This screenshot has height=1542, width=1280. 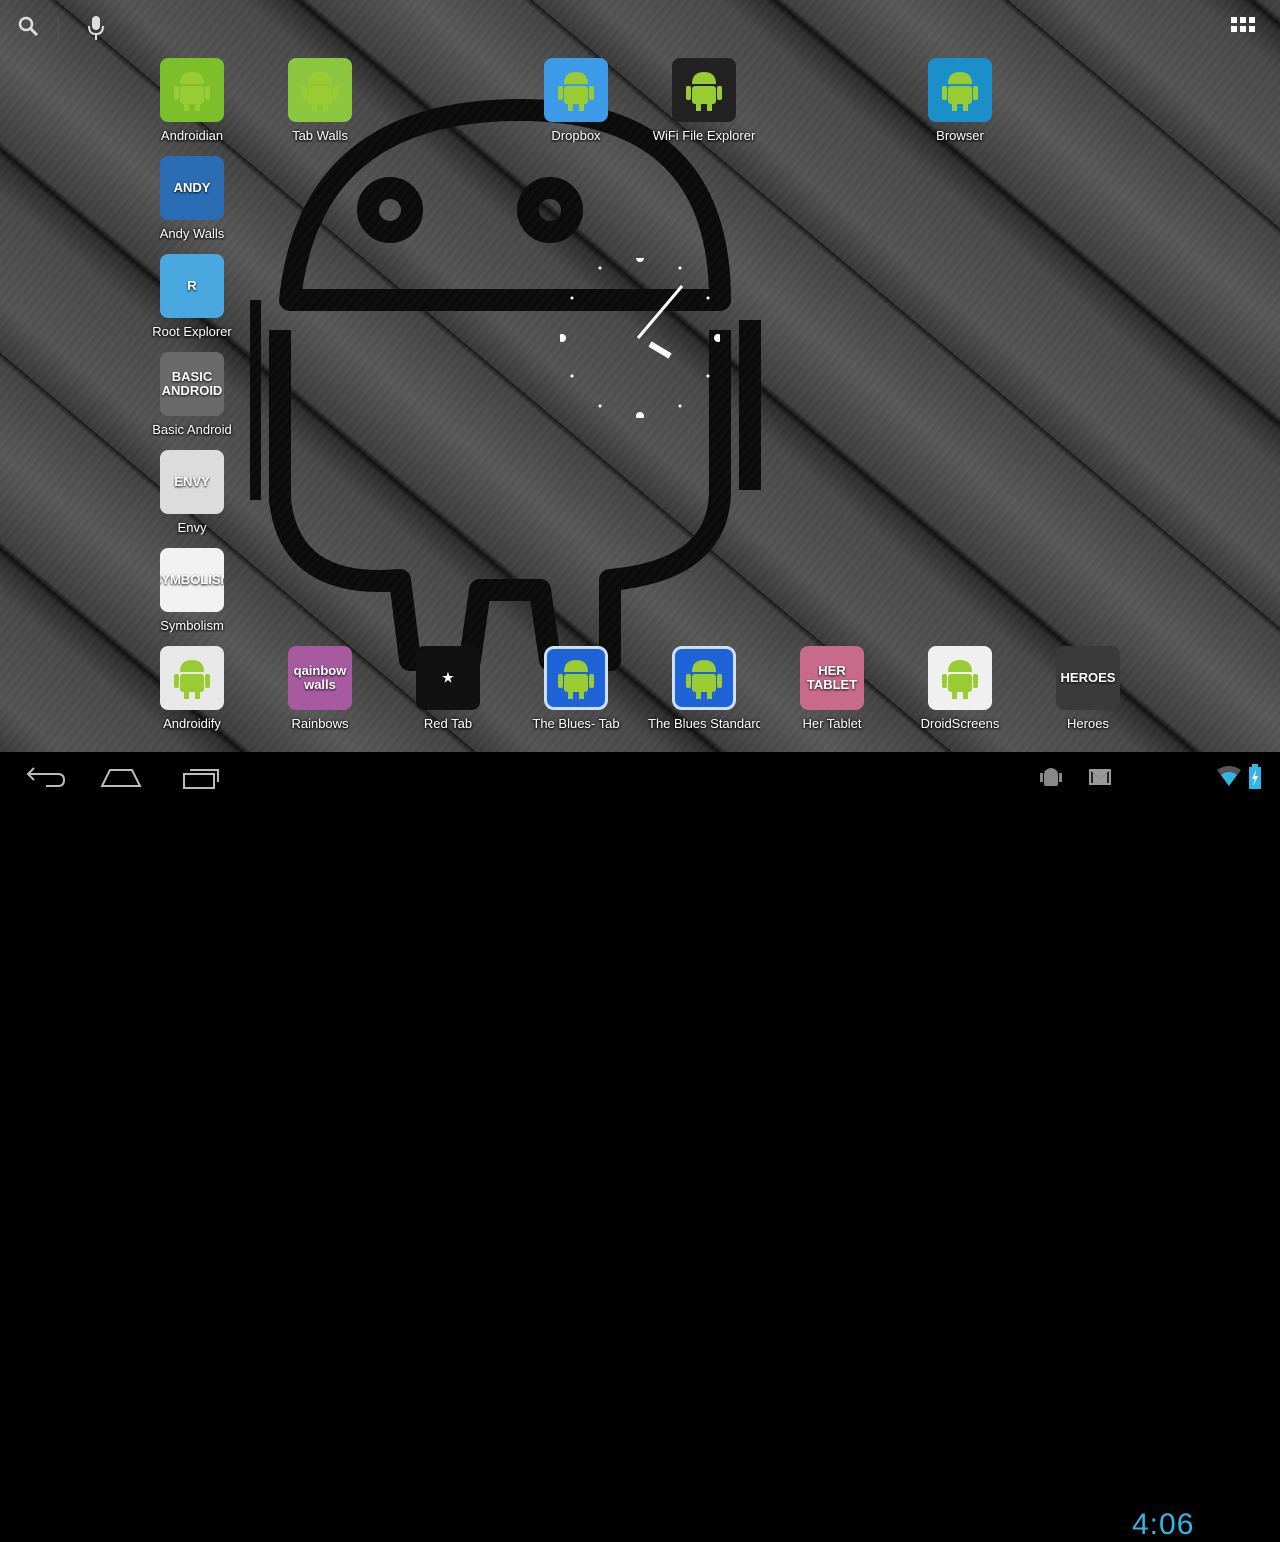 What do you see at coordinates (192, 384) in the screenshot?
I see `basic-android-icon: BASIC ANDROID` at bounding box center [192, 384].